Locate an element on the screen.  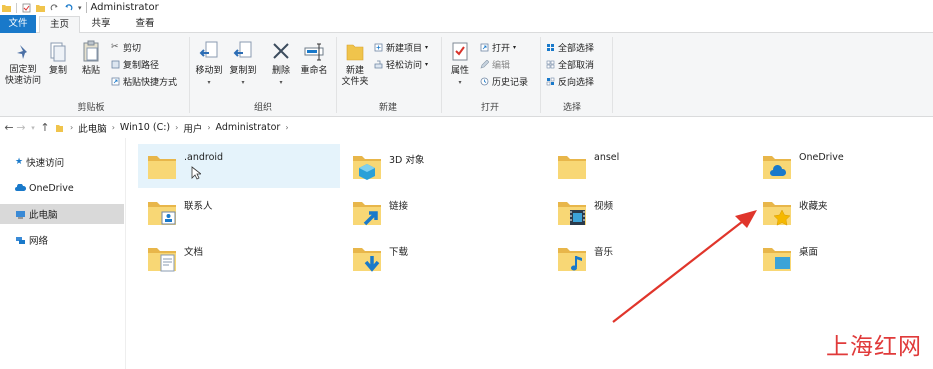
new-item-button: 新建项目 ▾ is located at coordinates (401, 47).